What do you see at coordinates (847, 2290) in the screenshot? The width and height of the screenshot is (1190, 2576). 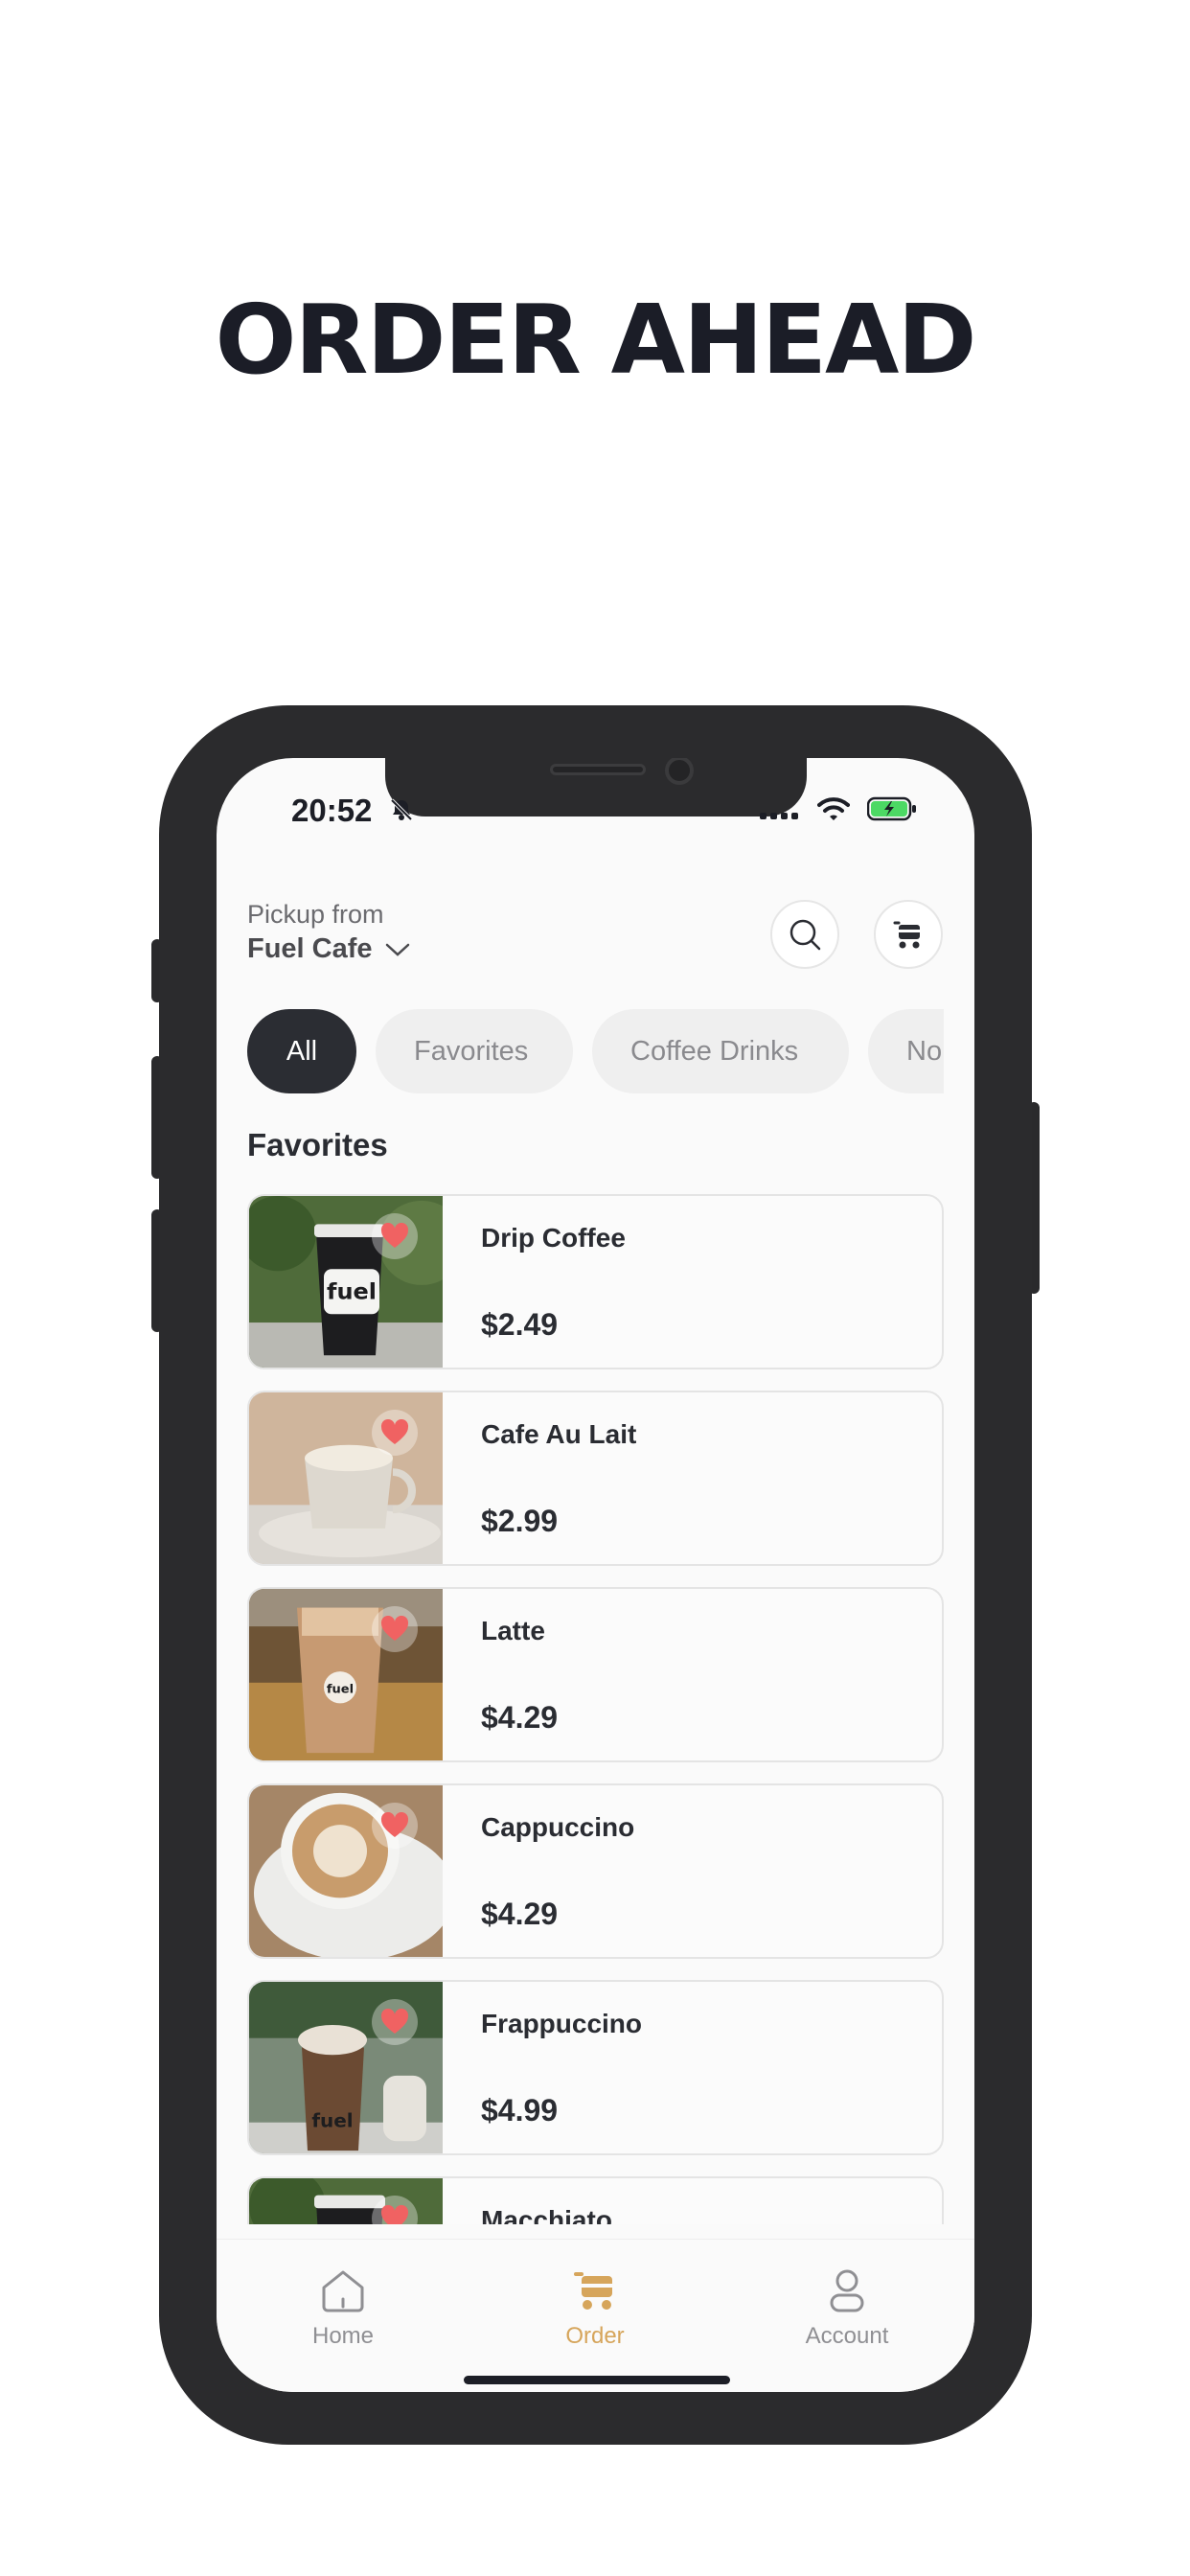 I see `user-icon` at bounding box center [847, 2290].